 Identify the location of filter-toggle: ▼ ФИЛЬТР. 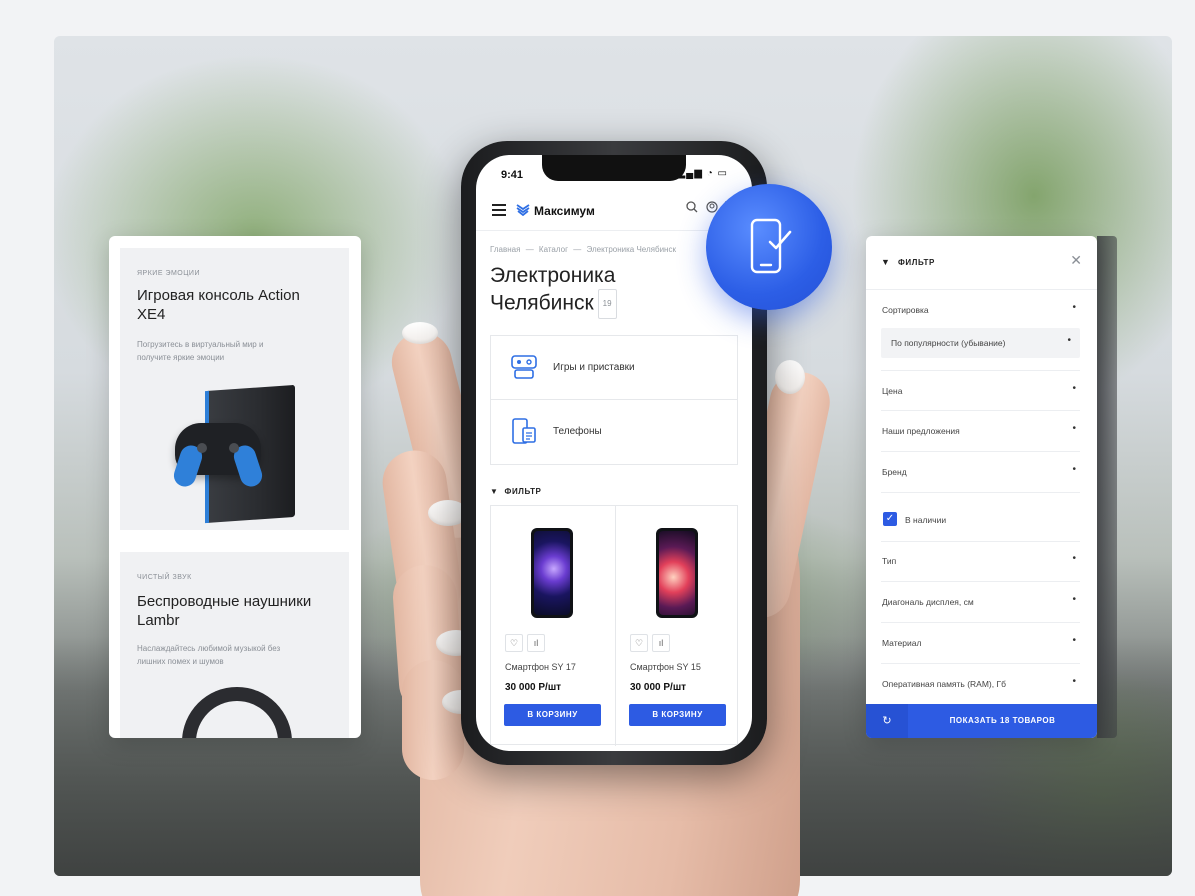
(516, 491).